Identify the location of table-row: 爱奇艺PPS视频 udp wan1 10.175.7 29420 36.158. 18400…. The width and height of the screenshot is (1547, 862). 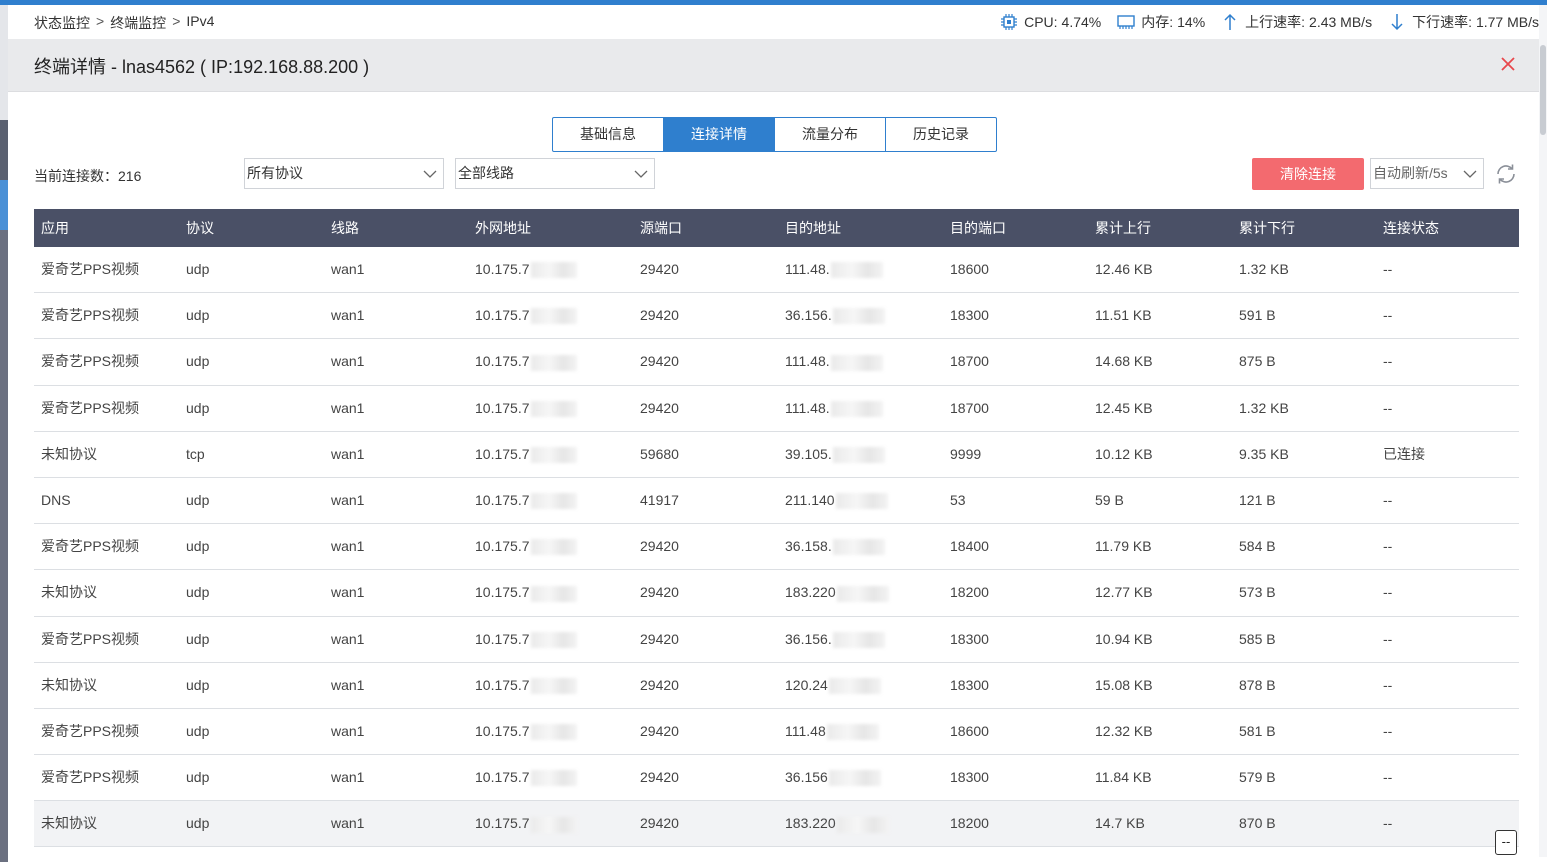
(776, 547).